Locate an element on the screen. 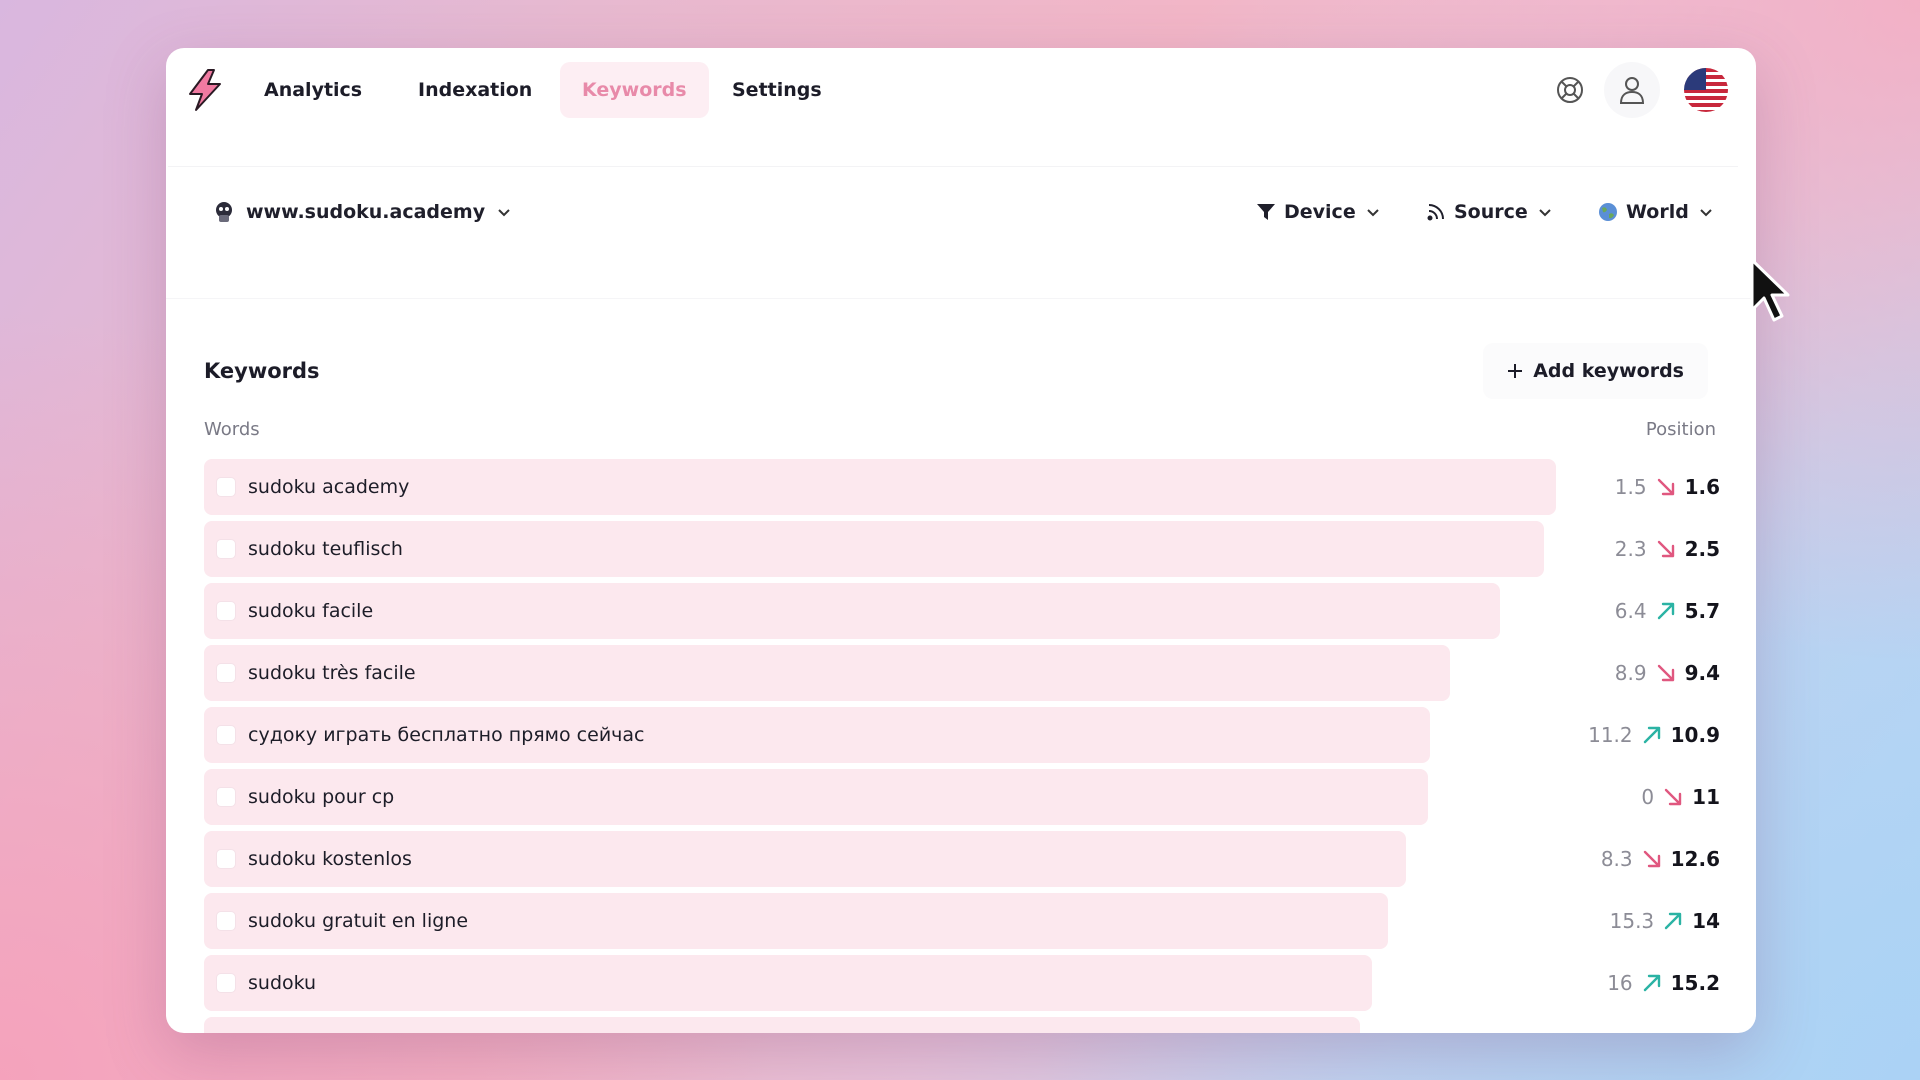  keyword-text: sudoku pour cp is located at coordinates (321, 797).